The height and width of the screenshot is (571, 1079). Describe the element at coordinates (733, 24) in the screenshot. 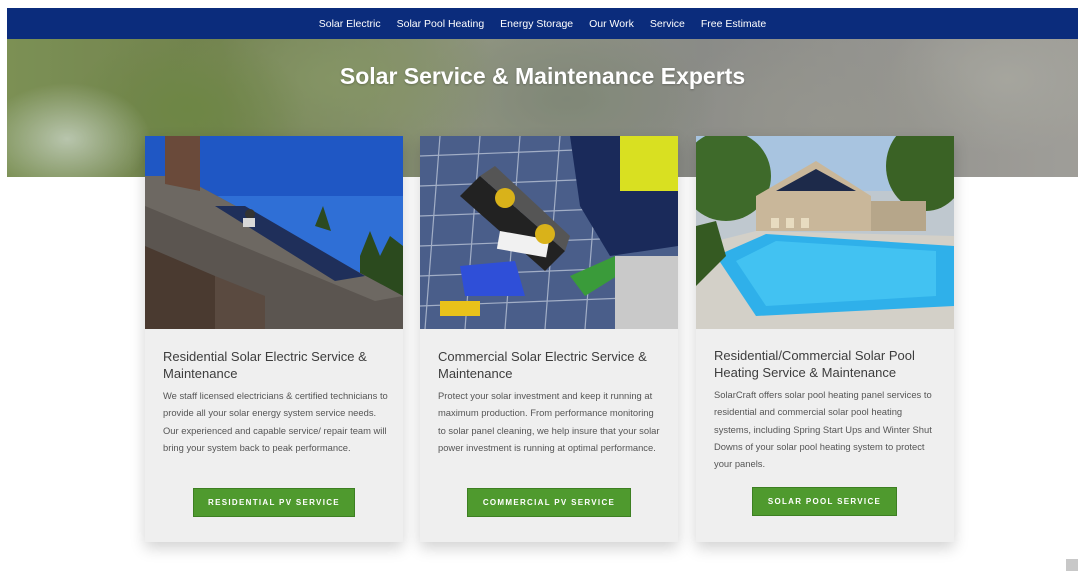

I see `nav-item-free-estimate: Free Estimate` at that location.